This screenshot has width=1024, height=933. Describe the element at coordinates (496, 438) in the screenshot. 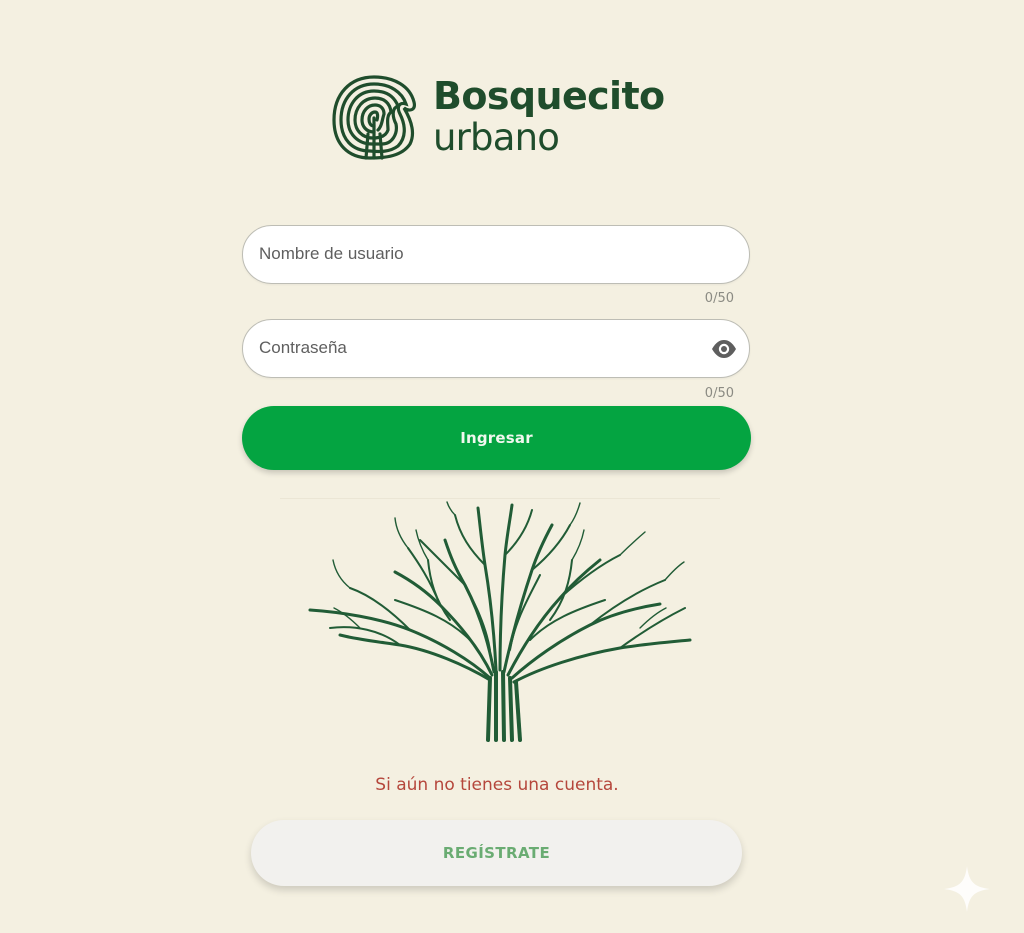

I see `login-button: Ingresar` at that location.